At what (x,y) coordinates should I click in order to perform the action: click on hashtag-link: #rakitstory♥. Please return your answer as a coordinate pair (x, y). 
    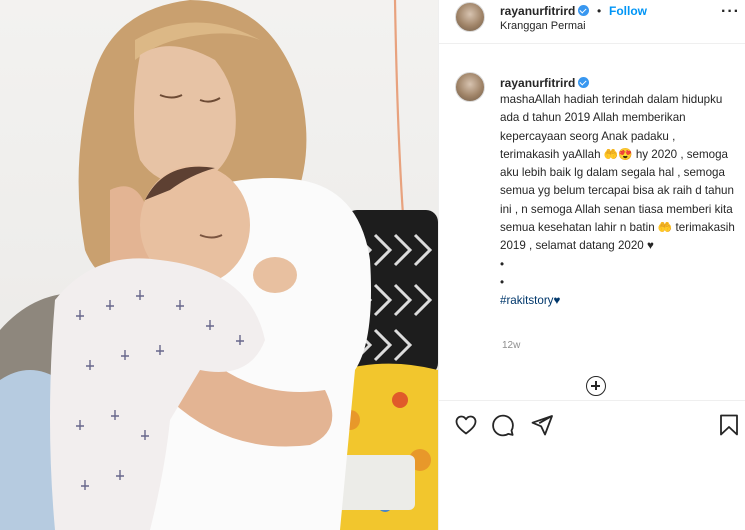
    Looking at the image, I should click on (530, 300).